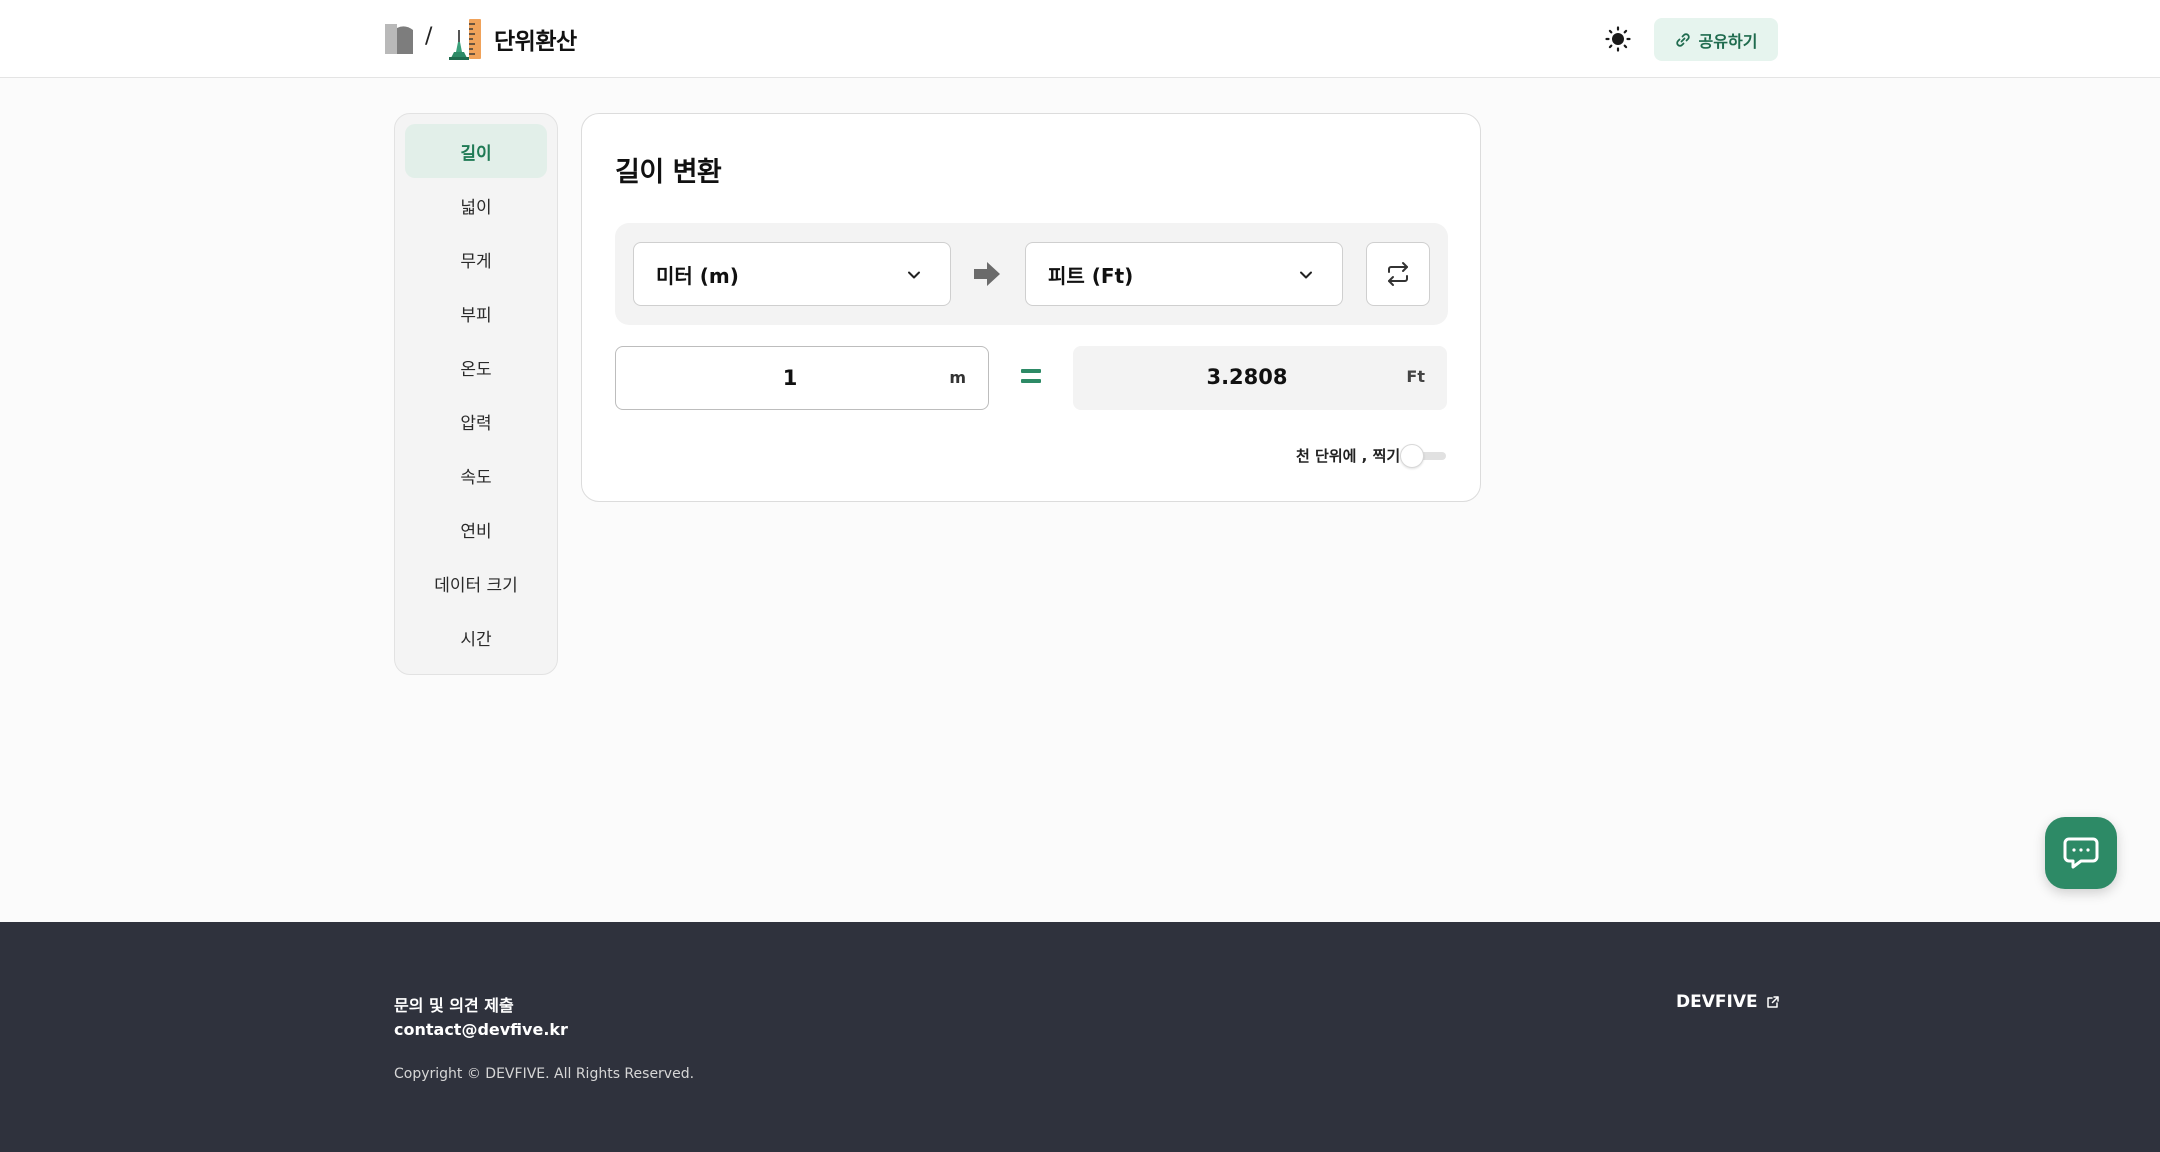 The width and height of the screenshot is (2160, 1152). What do you see at coordinates (697, 275) in the screenshot?
I see `from-unit-value: 미터 (m)` at bounding box center [697, 275].